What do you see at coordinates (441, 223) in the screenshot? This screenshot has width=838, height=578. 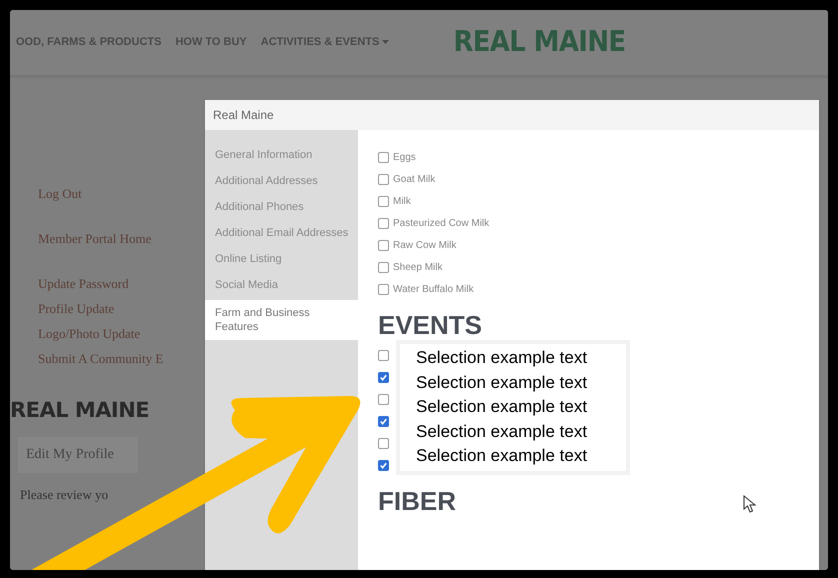 I see `option-label: Pasteurized Cow Milk` at bounding box center [441, 223].